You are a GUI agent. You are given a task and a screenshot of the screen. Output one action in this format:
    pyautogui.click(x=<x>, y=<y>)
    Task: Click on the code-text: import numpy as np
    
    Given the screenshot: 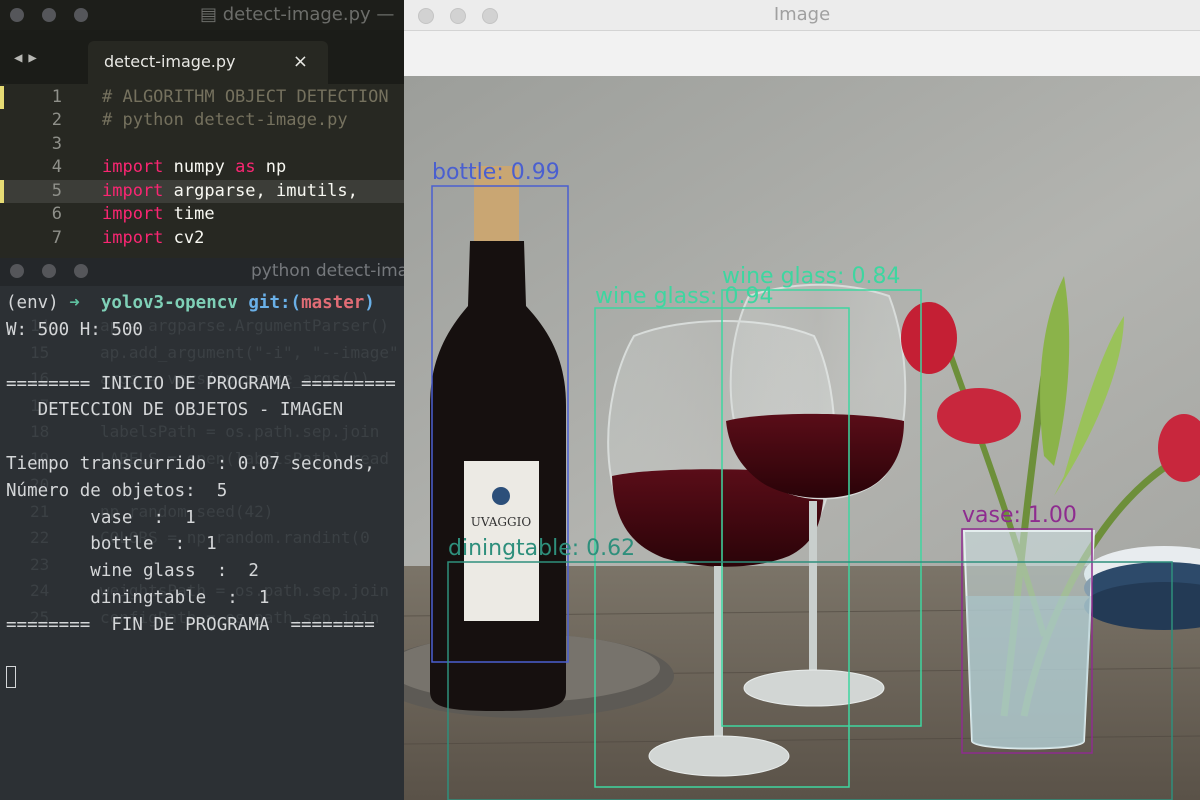 What is the action you would take?
    pyautogui.click(x=194, y=167)
    